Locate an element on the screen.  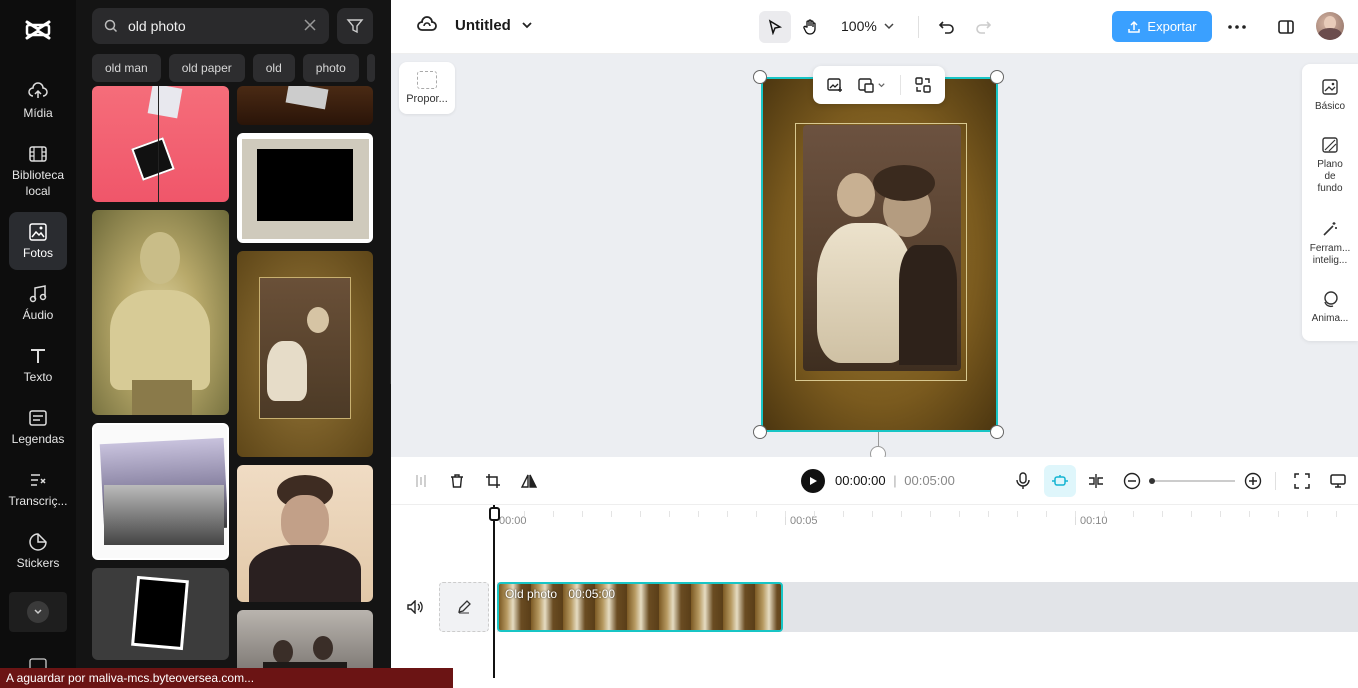
photo-thumb-stacked-photos is located at coordinates (160, 491).